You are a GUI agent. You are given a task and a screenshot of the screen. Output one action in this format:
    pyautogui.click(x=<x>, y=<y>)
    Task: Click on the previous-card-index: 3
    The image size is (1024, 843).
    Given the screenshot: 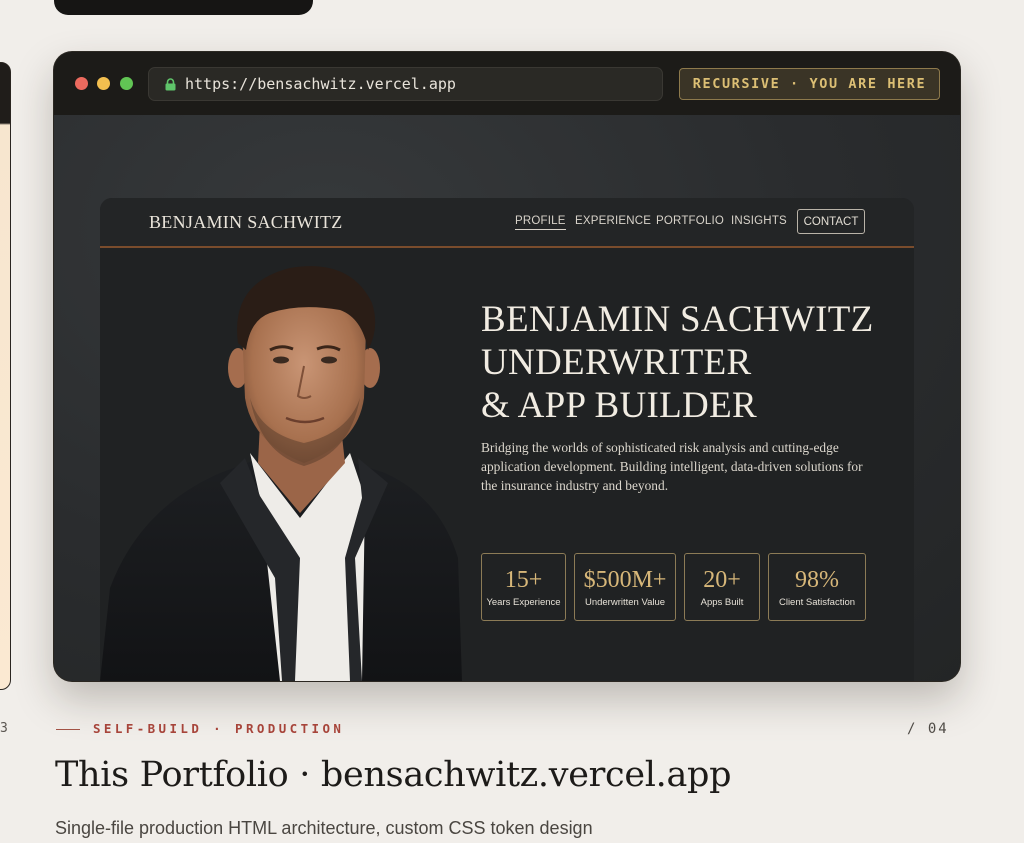 What is the action you would take?
    pyautogui.click(x=4, y=728)
    